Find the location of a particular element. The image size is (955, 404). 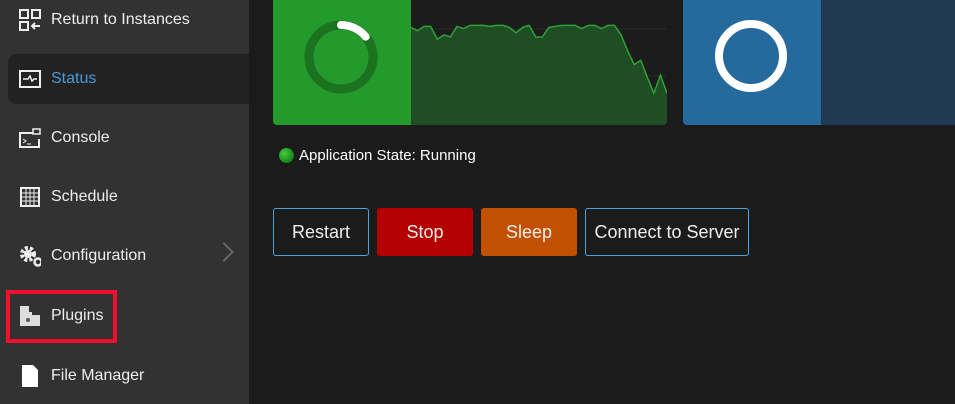

chevron-right-icon is located at coordinates (224, 252).